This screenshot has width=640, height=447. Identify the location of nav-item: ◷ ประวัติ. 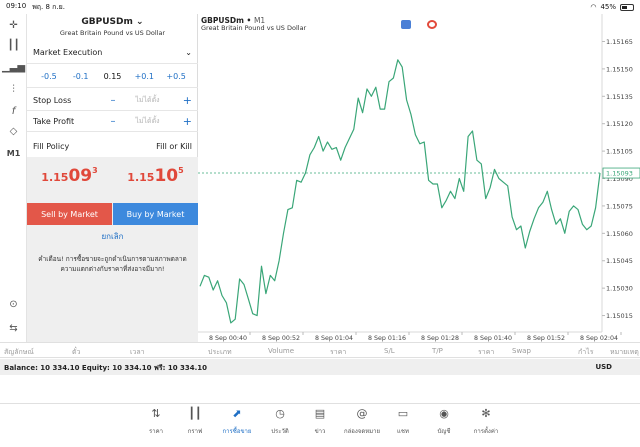
(280, 421).